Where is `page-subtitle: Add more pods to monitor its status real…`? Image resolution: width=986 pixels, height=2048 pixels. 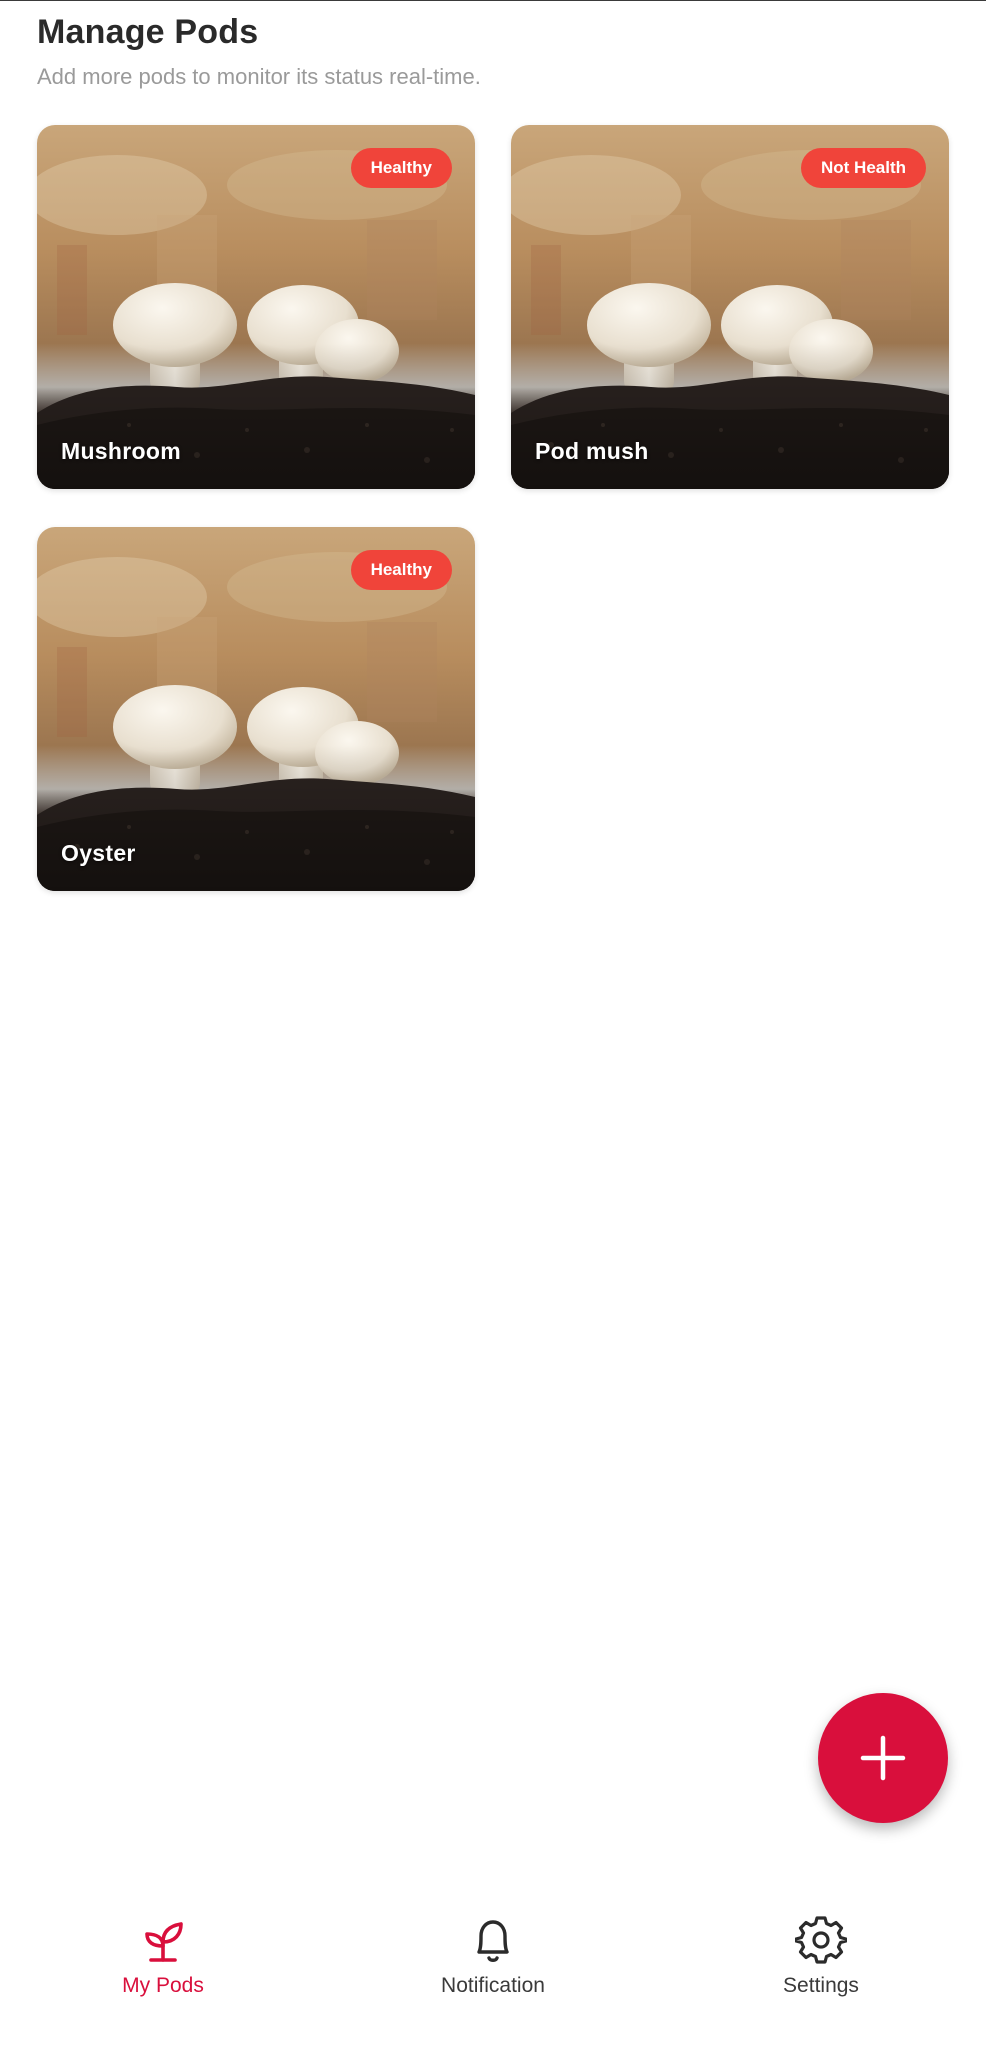 page-subtitle: Add more pods to monitor its status real… is located at coordinates (259, 76).